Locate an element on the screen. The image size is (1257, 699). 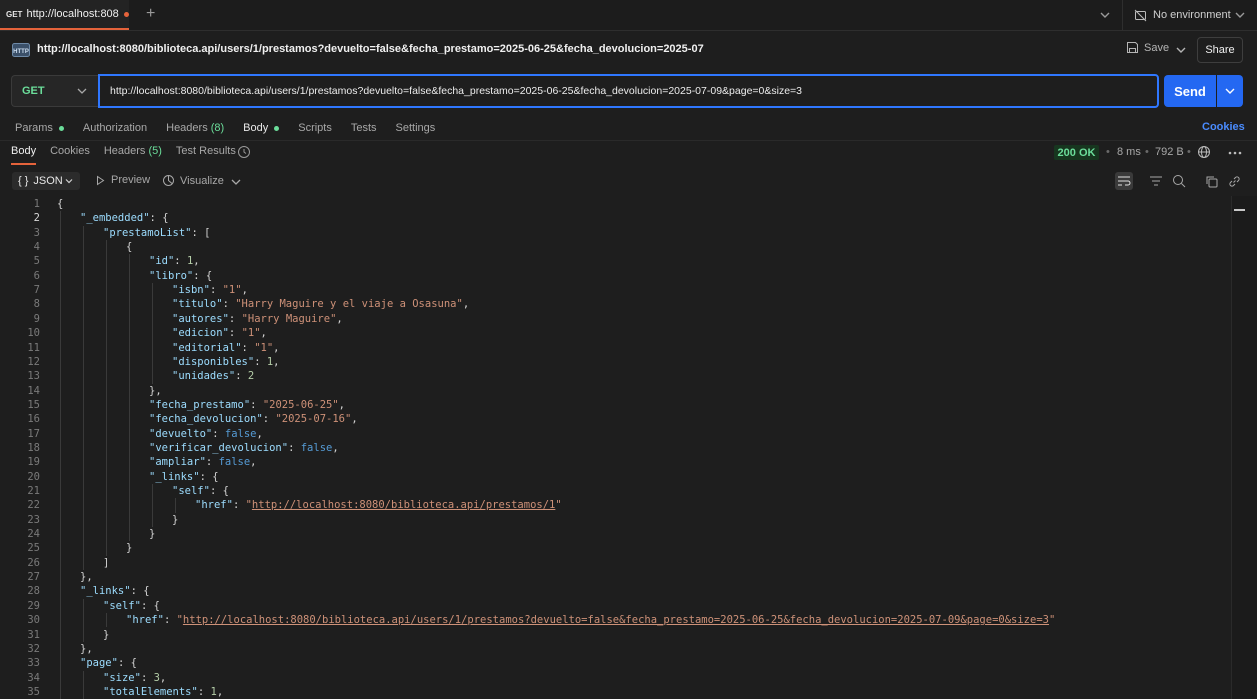
code-token: : [ is located at coordinates (201, 232).